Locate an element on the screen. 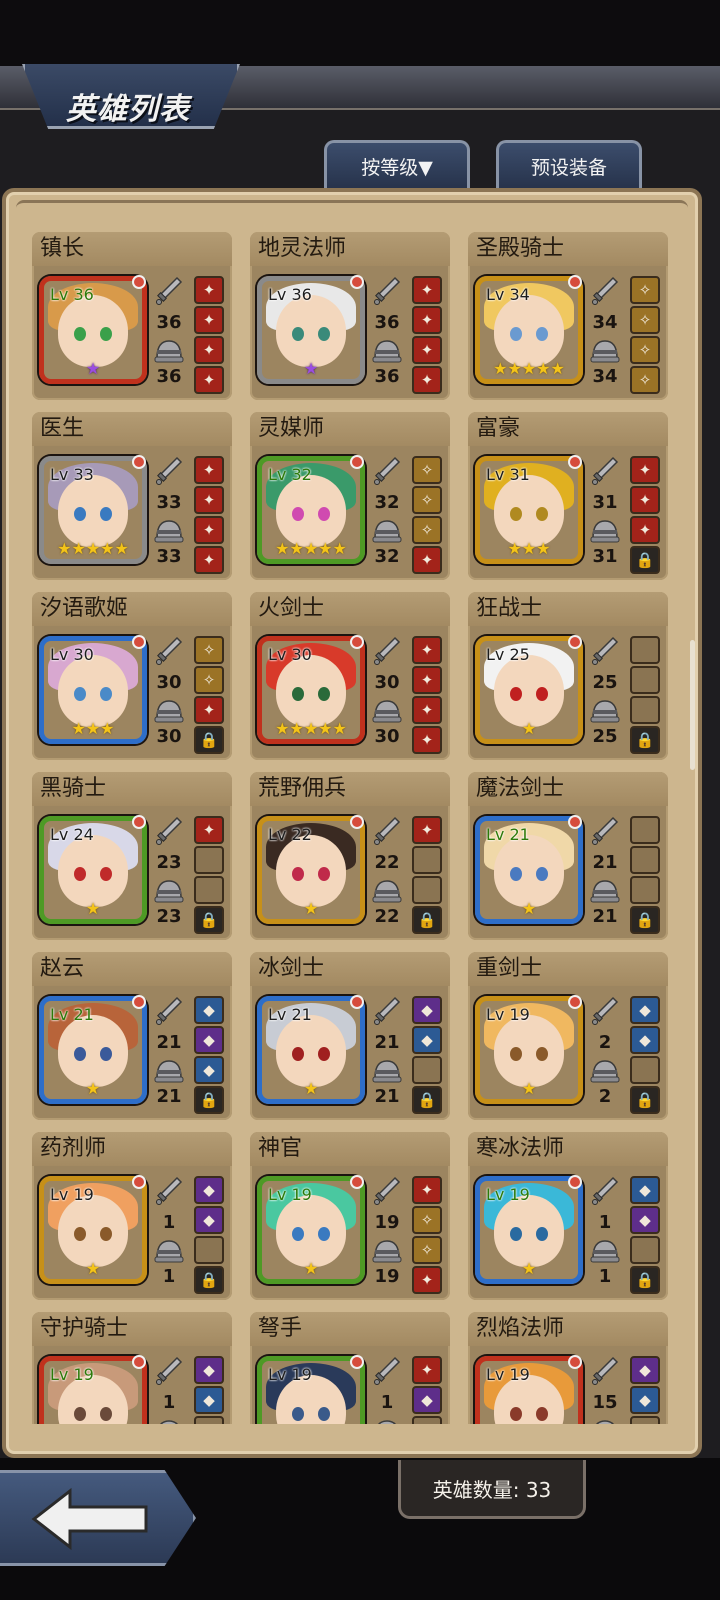 This screenshot has width=720, height=1600. hero-card: 重剑士 Lv 19 ★ 2 2 ◆ ◆ 🔒 is located at coordinates (568, 1036).